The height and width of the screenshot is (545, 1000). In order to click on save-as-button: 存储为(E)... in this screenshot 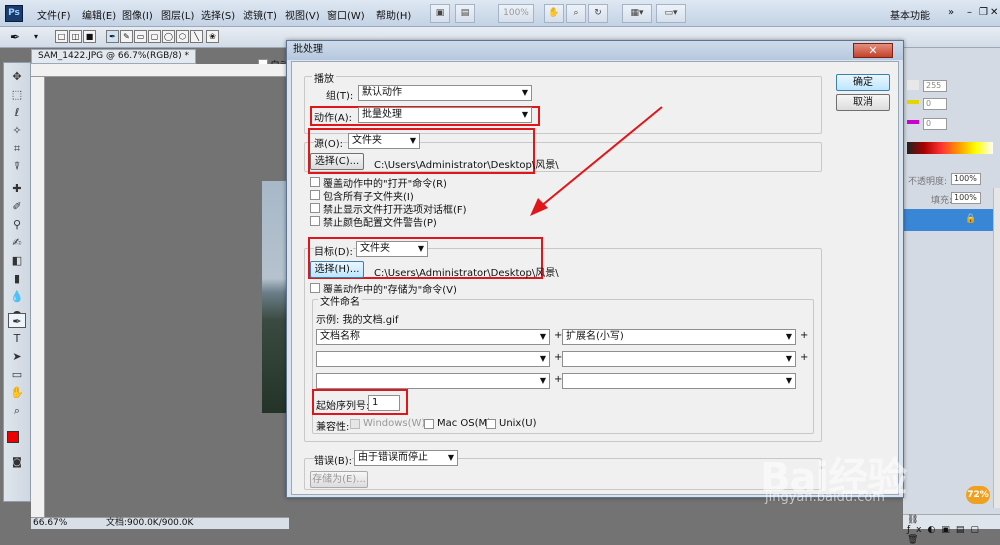, I will do `click(339, 479)`.